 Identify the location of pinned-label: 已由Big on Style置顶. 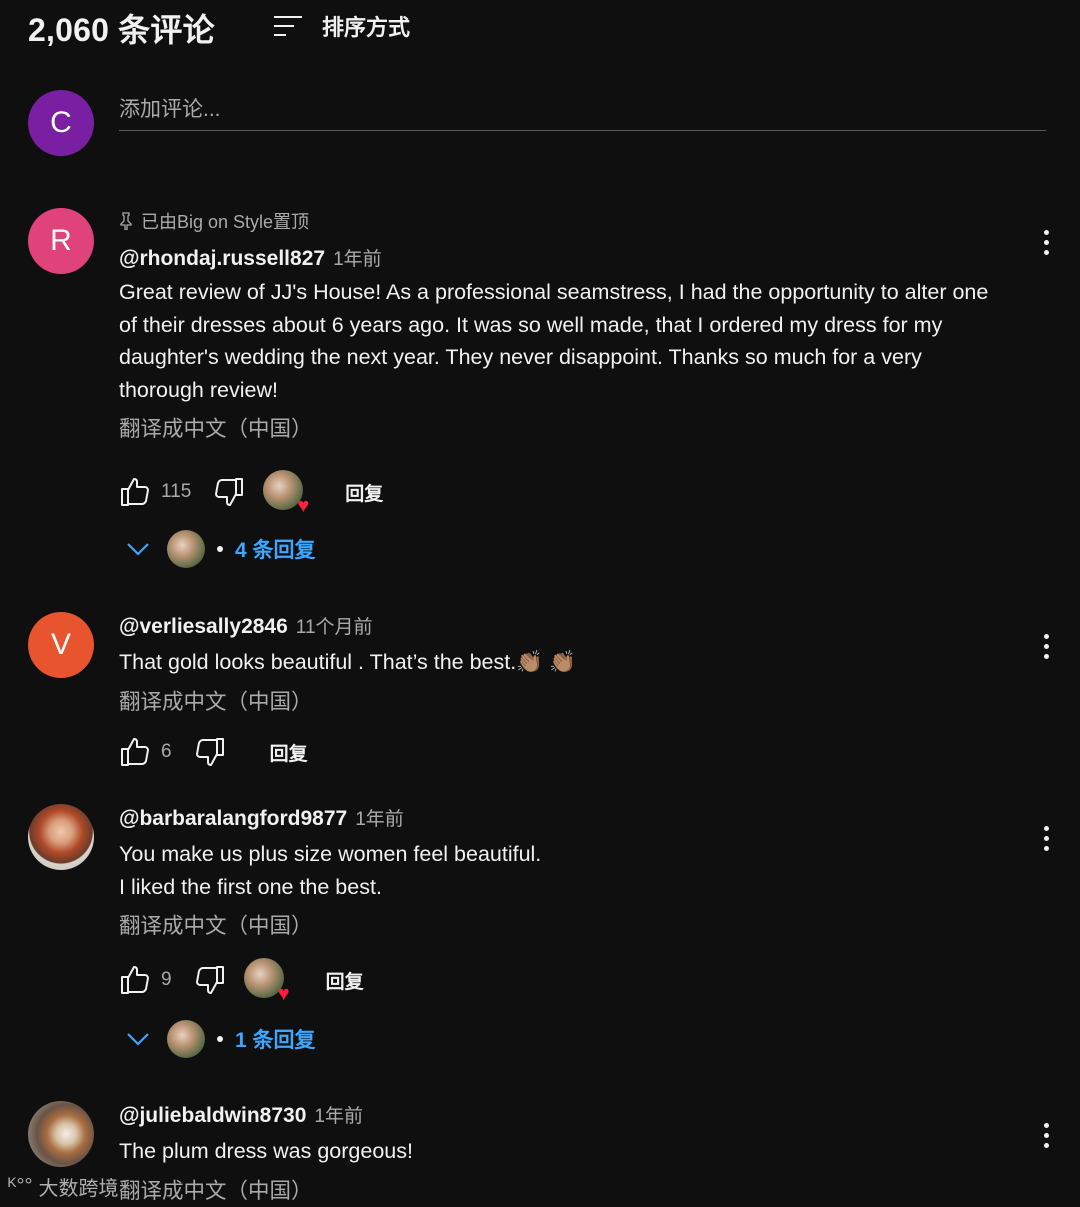
(558, 221).